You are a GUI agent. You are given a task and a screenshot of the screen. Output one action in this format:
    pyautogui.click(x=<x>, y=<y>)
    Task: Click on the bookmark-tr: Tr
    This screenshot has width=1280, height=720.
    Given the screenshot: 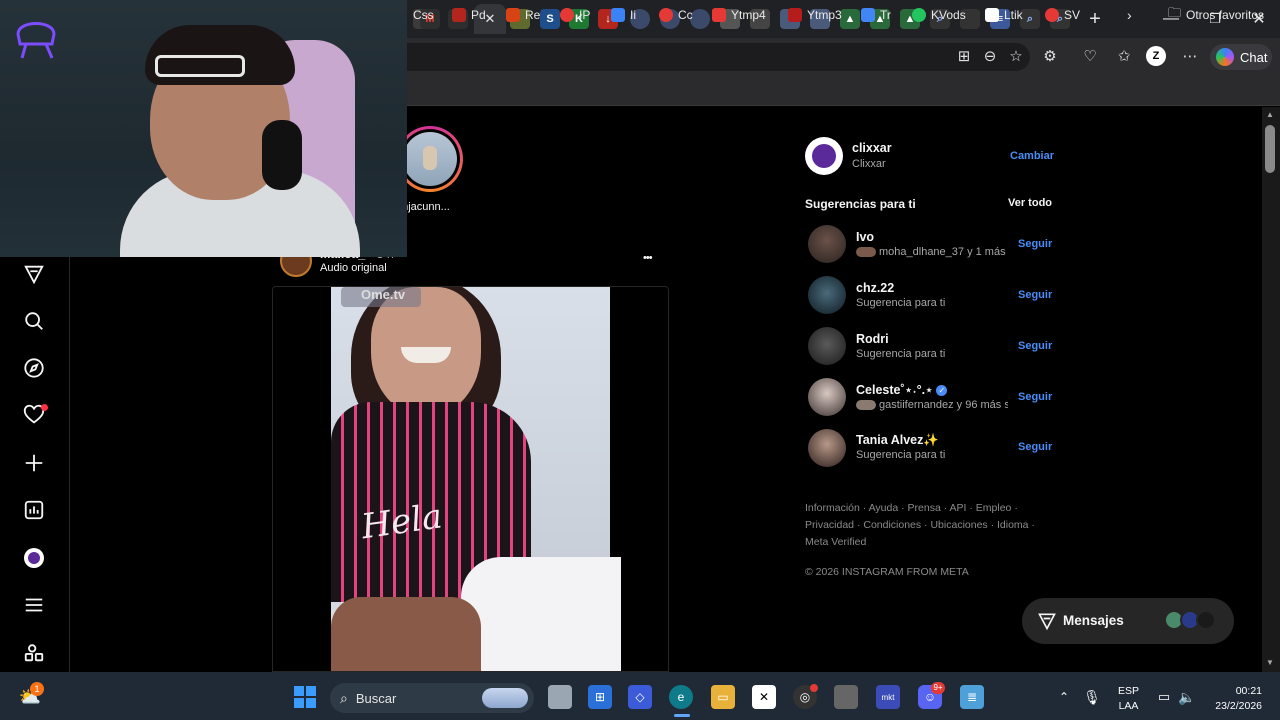 What is the action you would take?
    pyautogui.click(x=876, y=15)
    